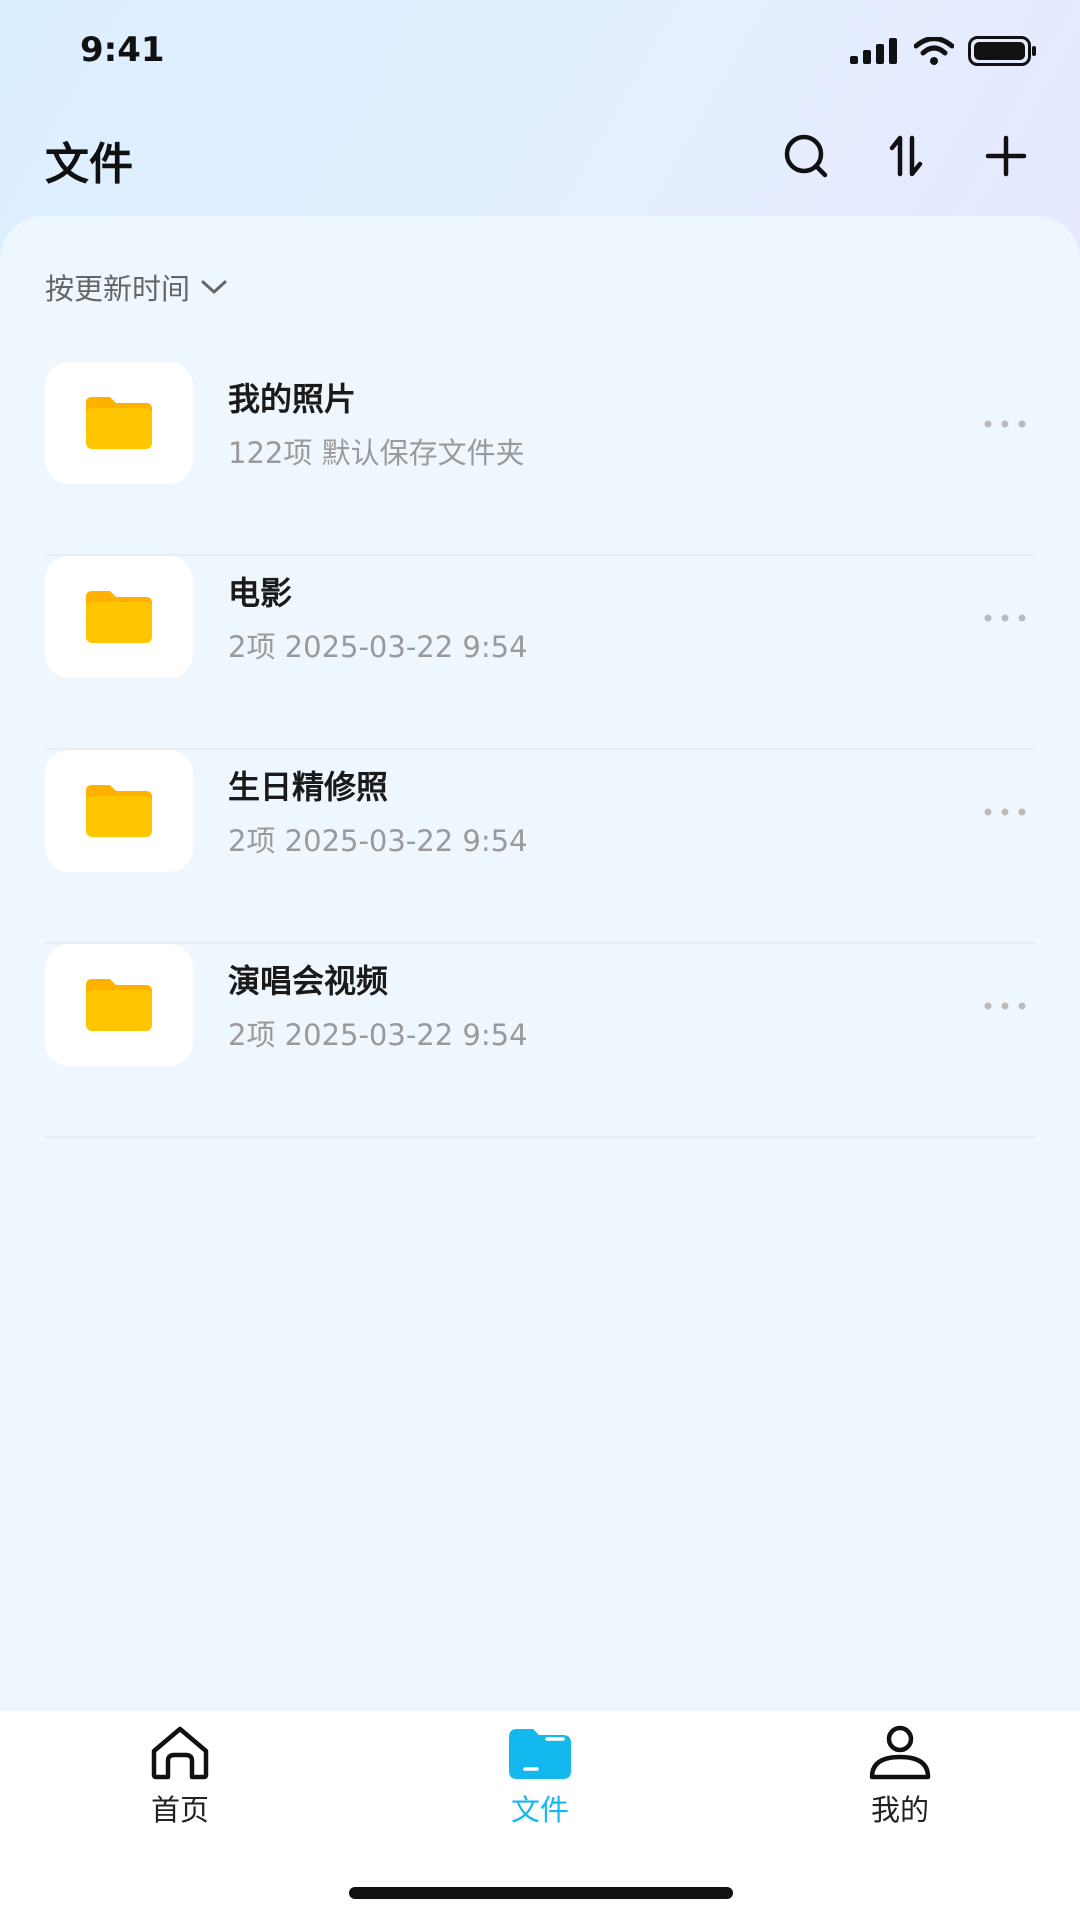 This screenshot has width=1080, height=1920. What do you see at coordinates (308, 981) in the screenshot?
I see `file-name: 演唱会视频` at bounding box center [308, 981].